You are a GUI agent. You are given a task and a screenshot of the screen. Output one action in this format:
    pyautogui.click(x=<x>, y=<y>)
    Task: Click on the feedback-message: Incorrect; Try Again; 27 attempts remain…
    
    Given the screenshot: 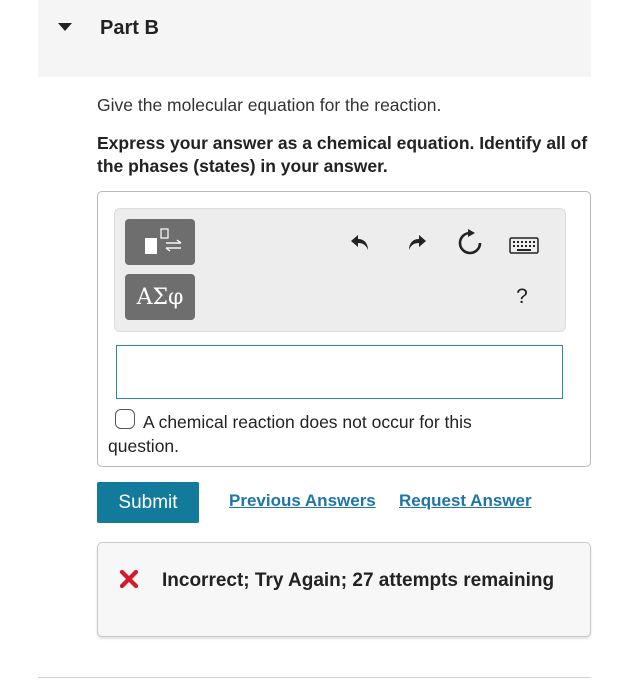 What is the action you would take?
    pyautogui.click(x=358, y=580)
    